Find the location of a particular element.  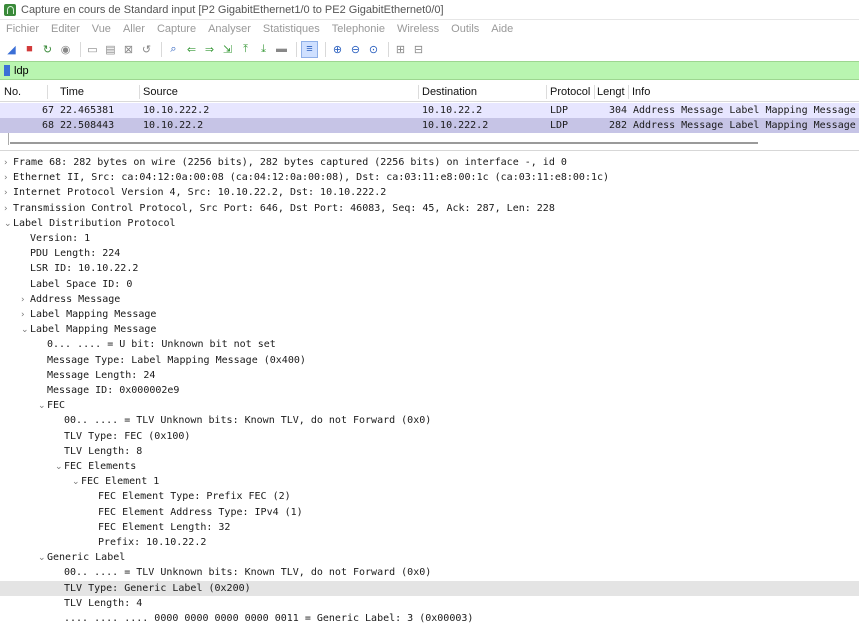

display-filter-bar is located at coordinates (429, 70).